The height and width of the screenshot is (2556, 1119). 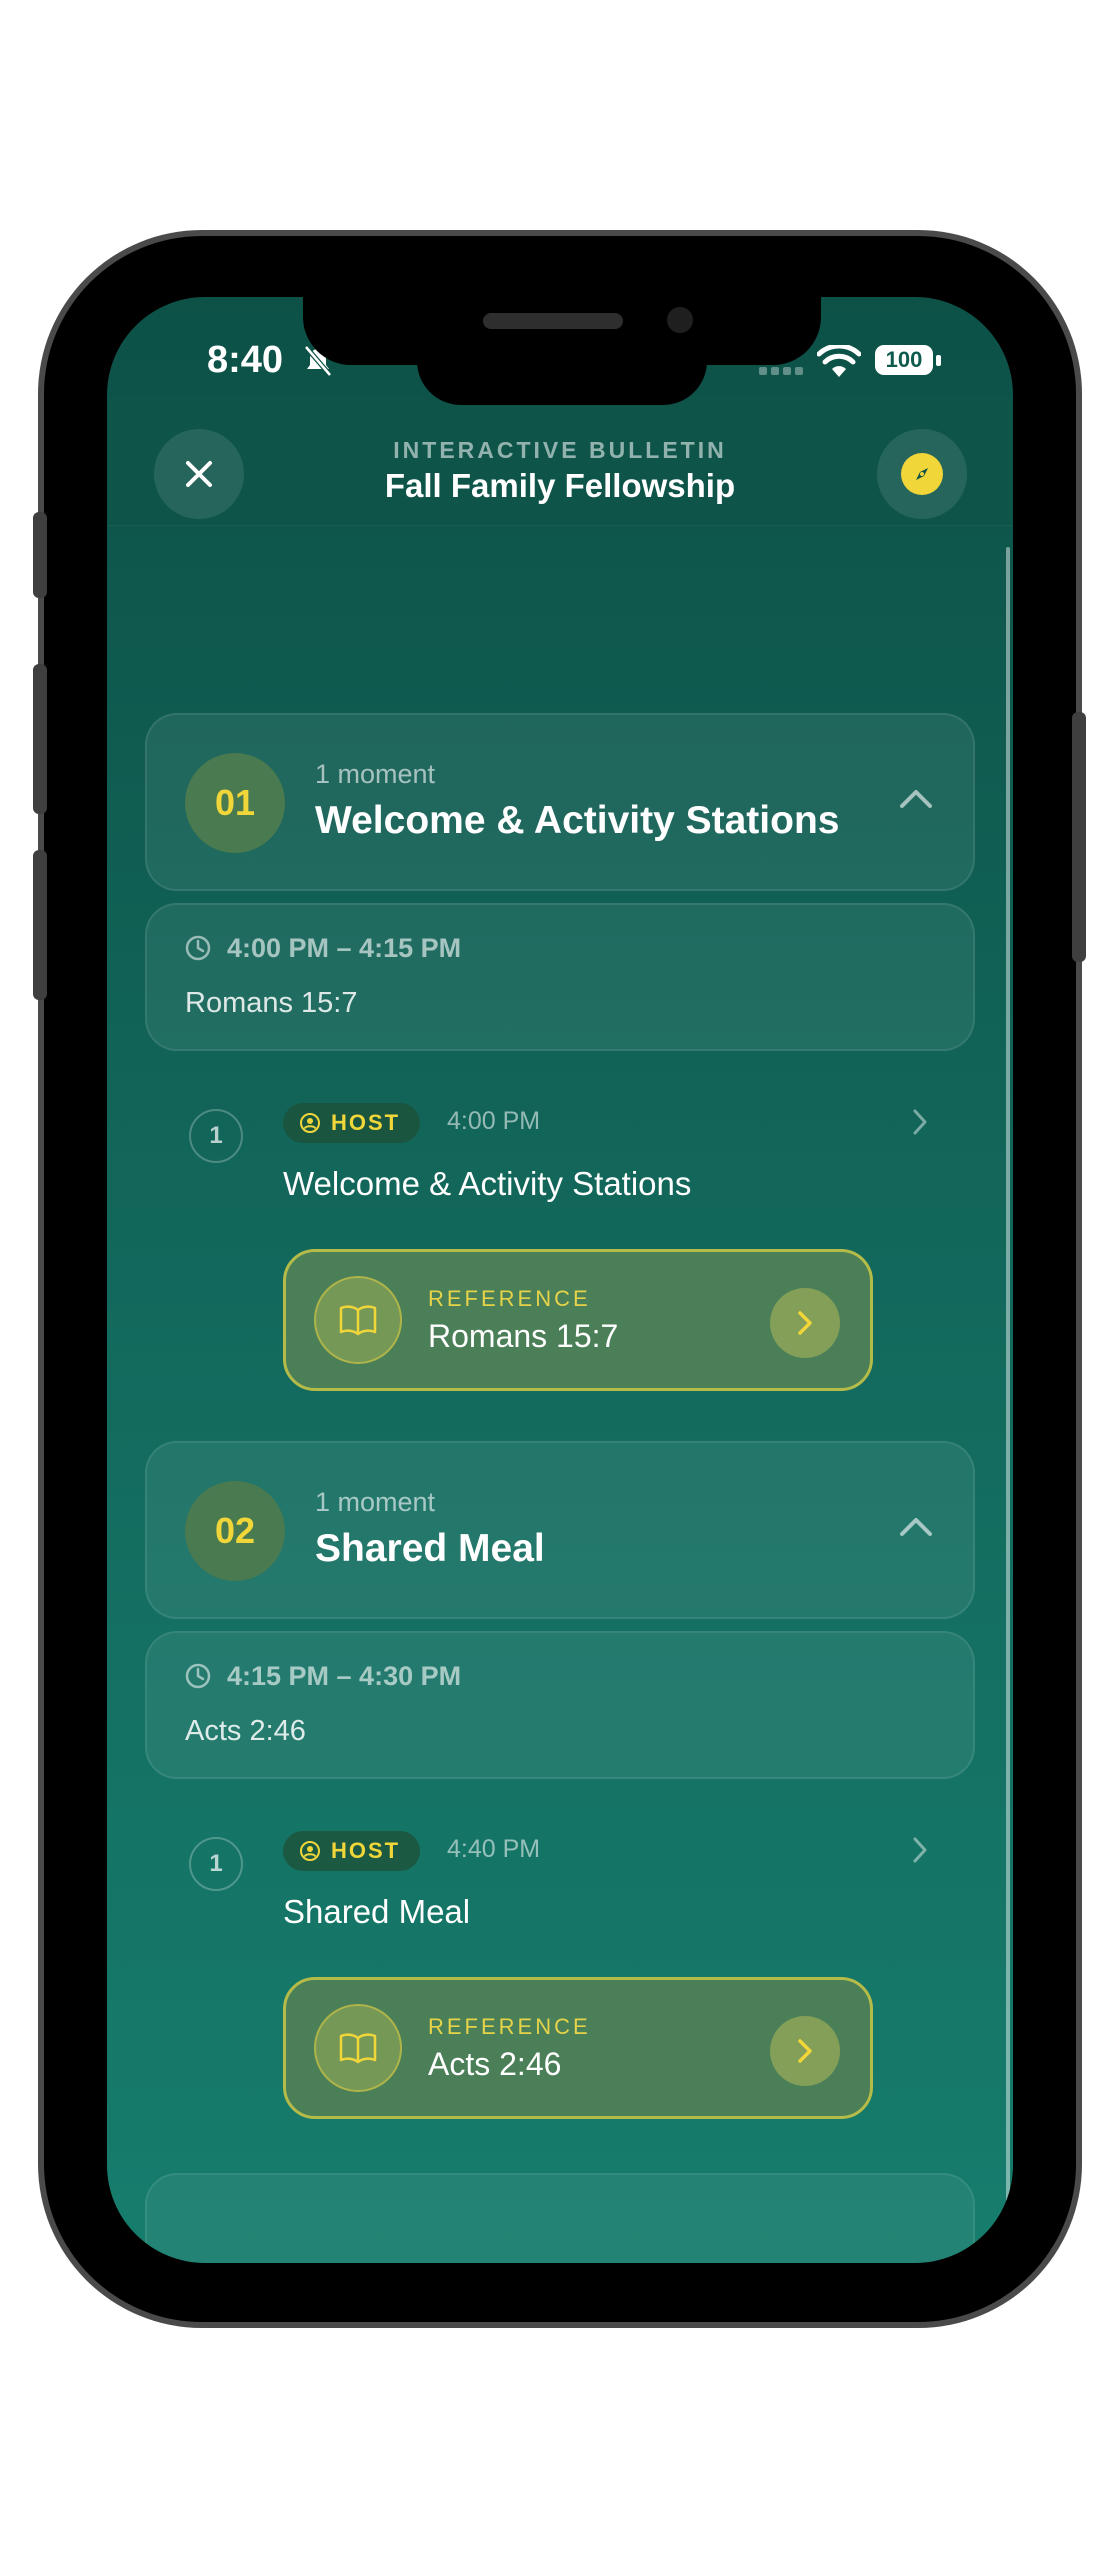 I want to click on scripture-text: Acts 2:46, so click(x=245, y=1731).